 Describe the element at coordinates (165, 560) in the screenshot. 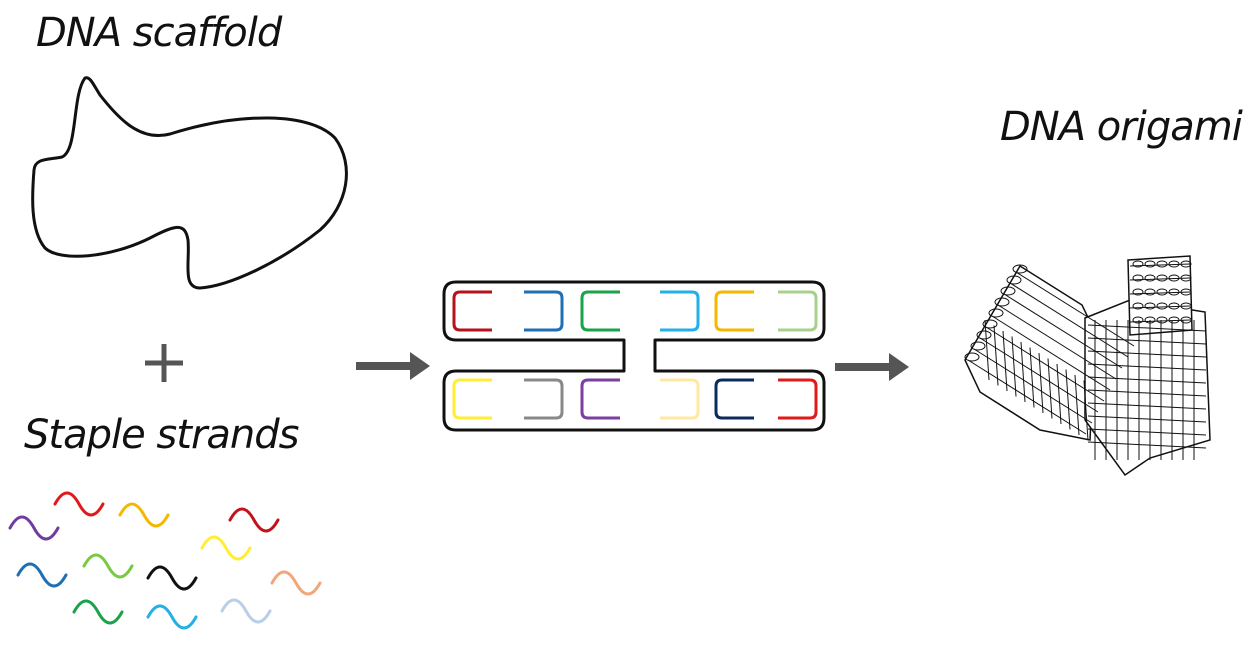

I see `free-staple-strands` at that location.